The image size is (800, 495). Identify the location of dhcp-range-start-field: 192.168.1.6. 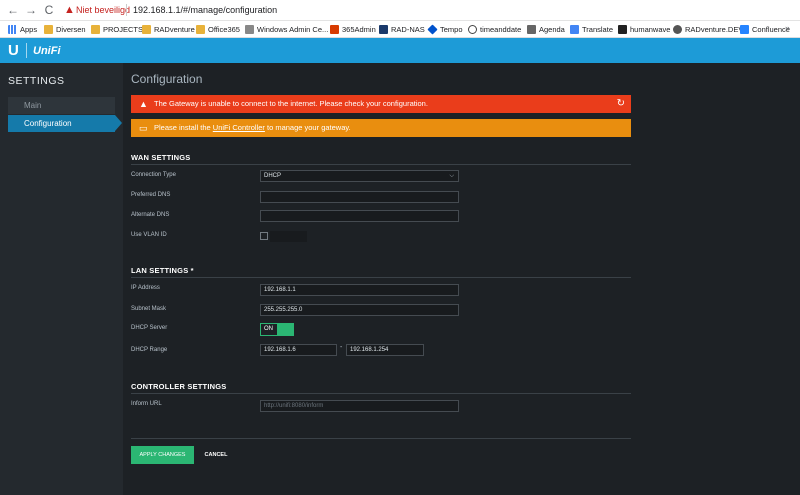
(298, 350).